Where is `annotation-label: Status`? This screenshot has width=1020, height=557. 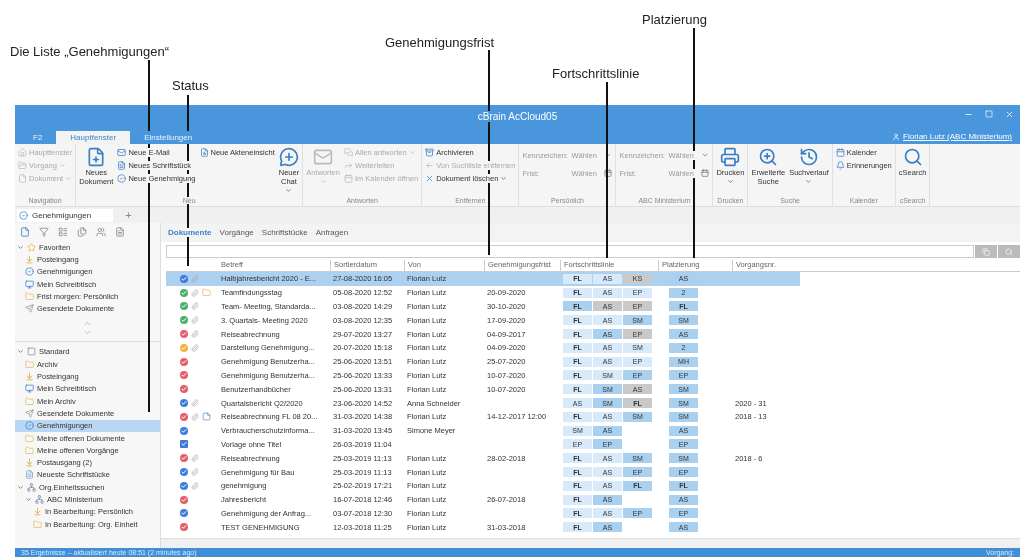
annotation-label: Status is located at coordinates (190, 85).